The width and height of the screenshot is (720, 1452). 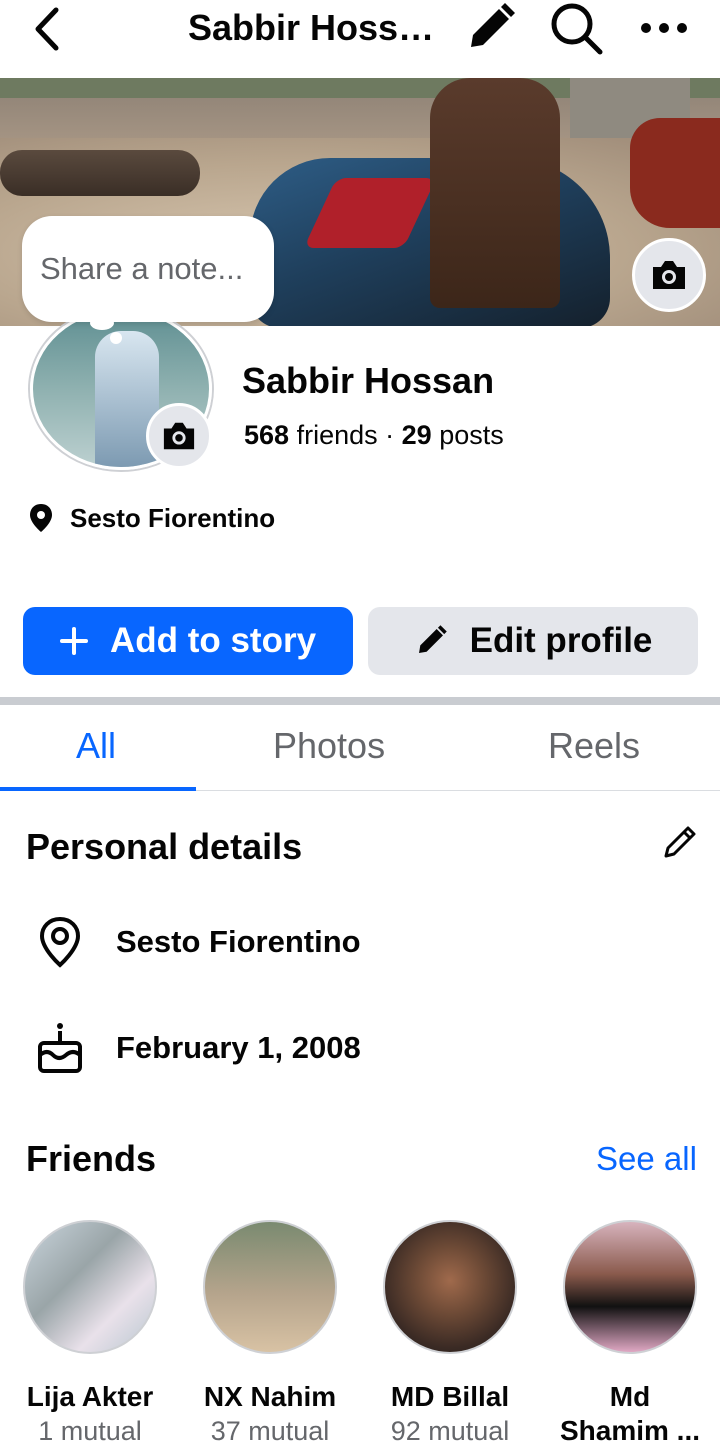 I want to click on cover-camera-button, so click(x=669, y=275).